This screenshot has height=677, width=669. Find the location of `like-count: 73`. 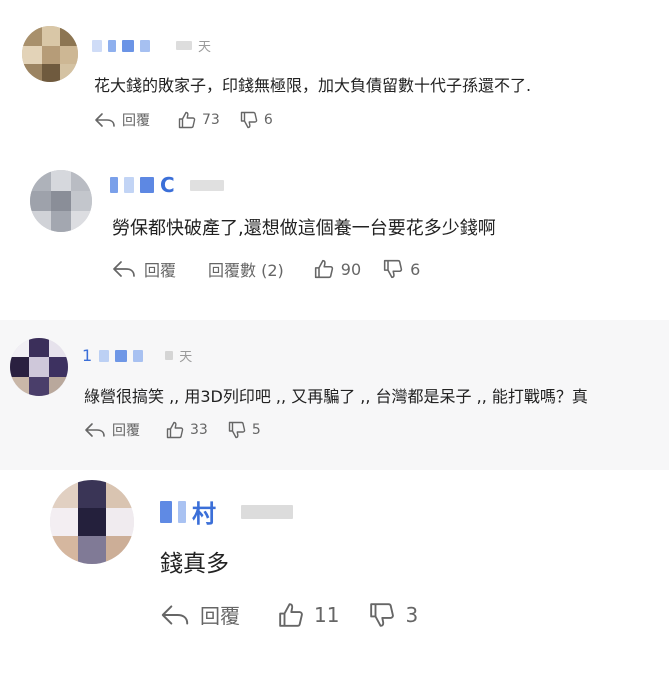

like-count: 73 is located at coordinates (211, 120).